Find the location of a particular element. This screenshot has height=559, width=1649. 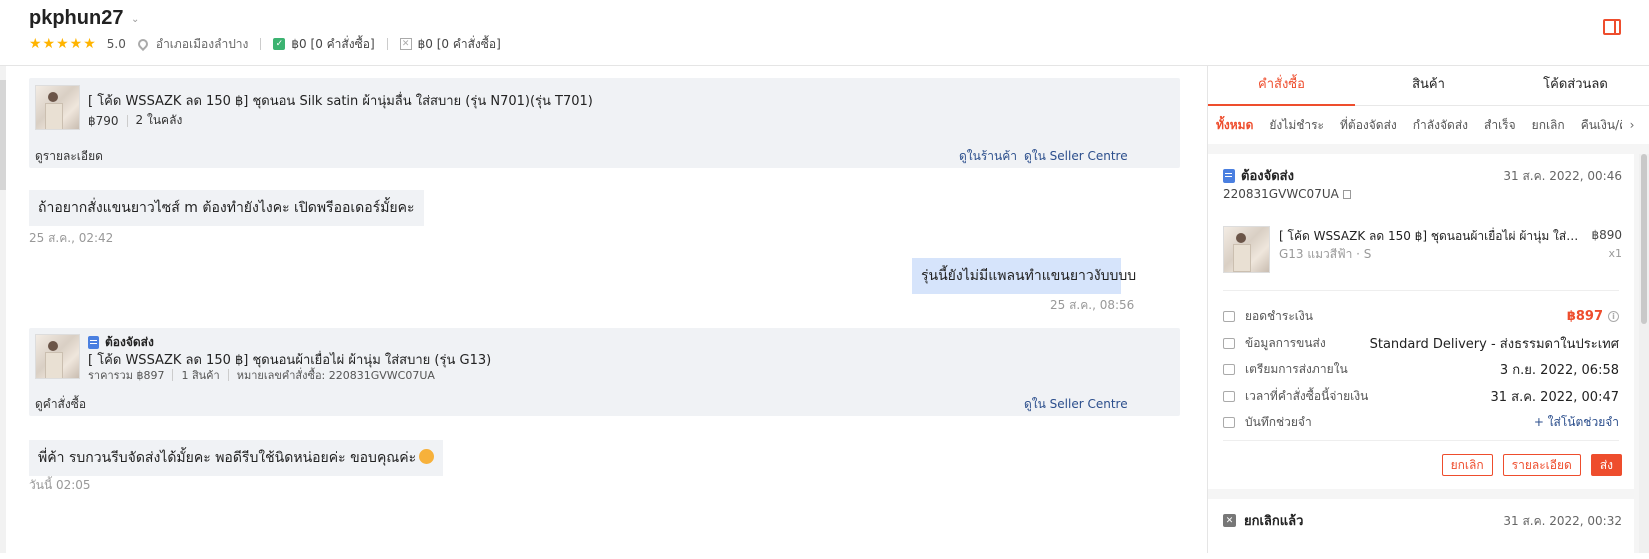

tab-vouchers: โค้ดส่วนลด is located at coordinates (1575, 85).